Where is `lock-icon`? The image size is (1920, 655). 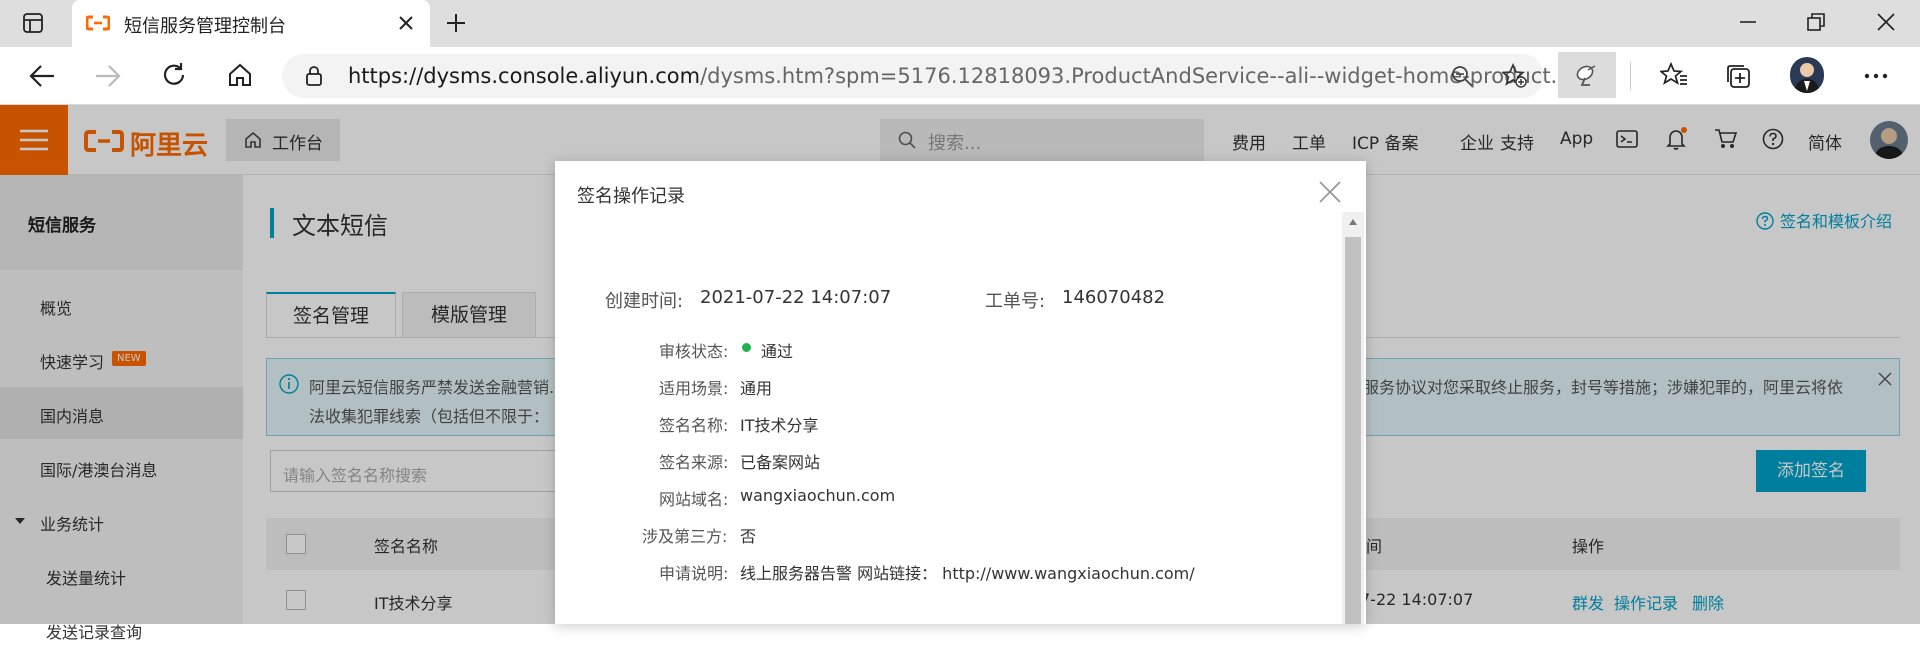
lock-icon is located at coordinates (314, 76).